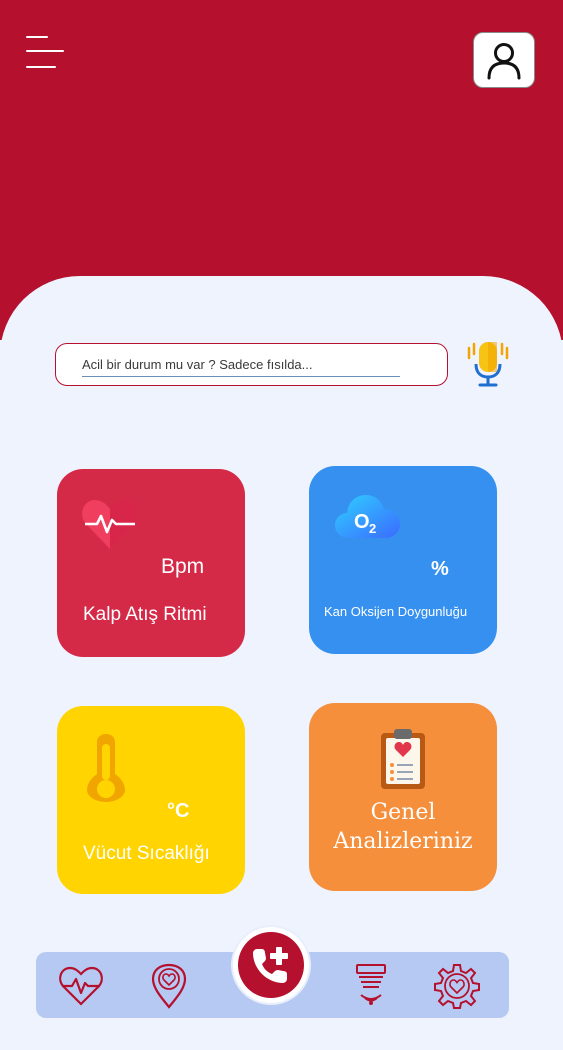 The width and height of the screenshot is (563, 1050). What do you see at coordinates (169, 986) in the screenshot?
I see `heart-location-pin-icon` at bounding box center [169, 986].